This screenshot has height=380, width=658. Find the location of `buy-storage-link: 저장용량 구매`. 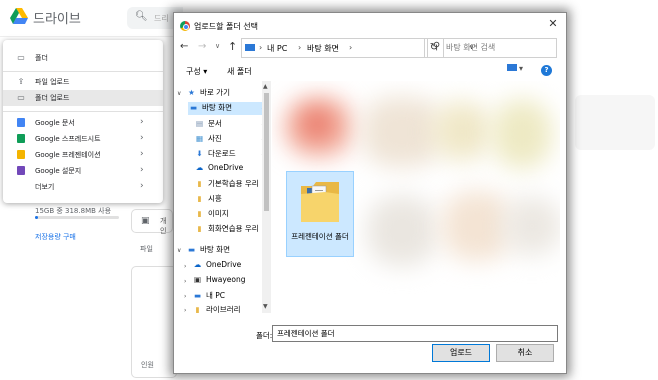

buy-storage-link: 저장용량 구매 is located at coordinates (55, 237).